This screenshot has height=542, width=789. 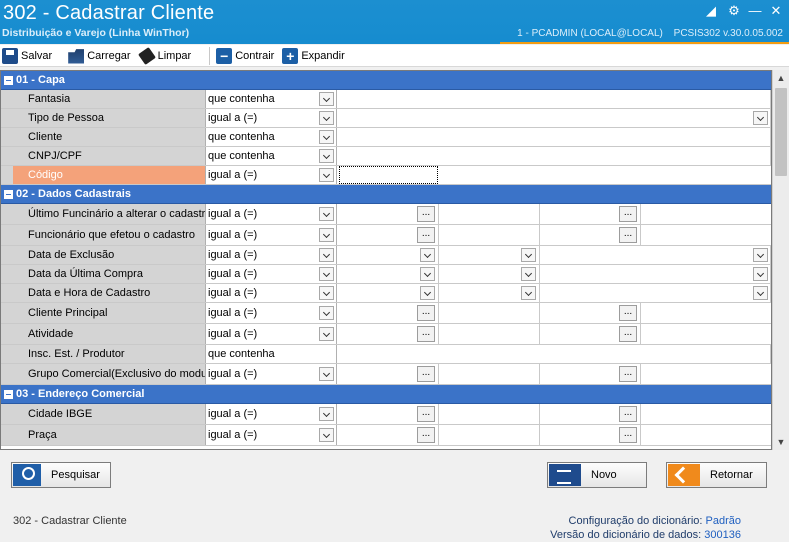 What do you see at coordinates (101, 56) in the screenshot?
I see `load-button: Carregar` at bounding box center [101, 56].